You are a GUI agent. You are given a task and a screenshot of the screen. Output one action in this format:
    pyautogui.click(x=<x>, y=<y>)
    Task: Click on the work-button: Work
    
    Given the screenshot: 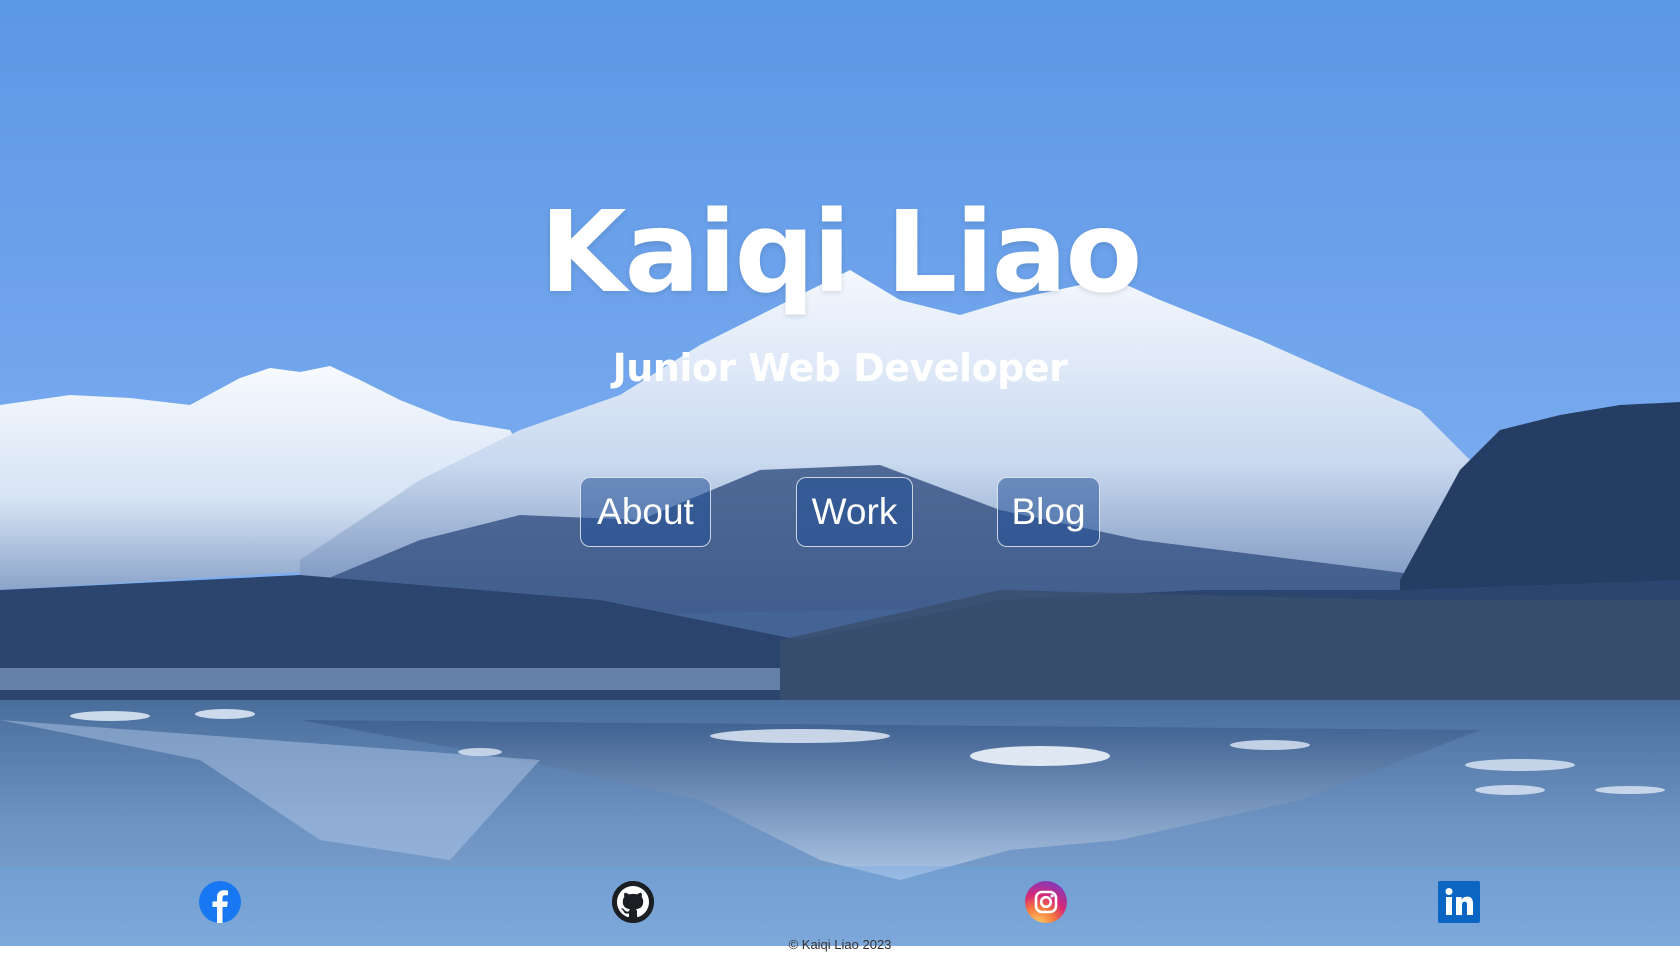 What is the action you would take?
    pyautogui.click(x=854, y=512)
    